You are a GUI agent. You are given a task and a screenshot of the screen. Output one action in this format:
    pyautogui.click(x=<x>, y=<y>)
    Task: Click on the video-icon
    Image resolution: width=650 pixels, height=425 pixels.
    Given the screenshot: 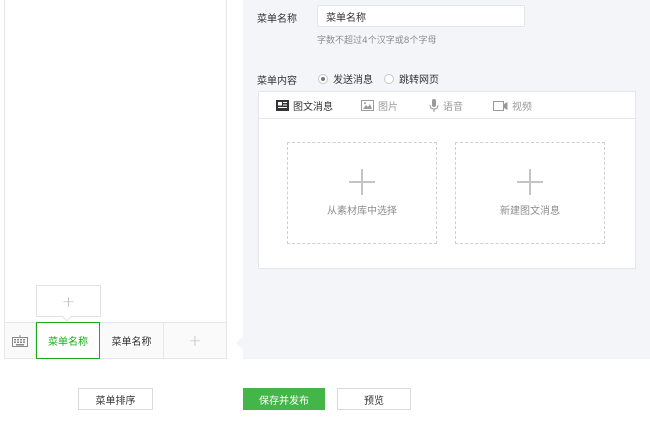 What is the action you would take?
    pyautogui.click(x=500, y=105)
    